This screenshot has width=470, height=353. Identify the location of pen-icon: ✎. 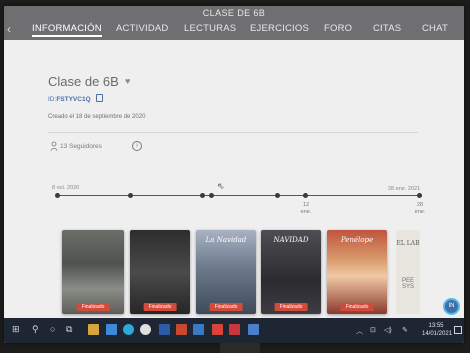
(405, 330).